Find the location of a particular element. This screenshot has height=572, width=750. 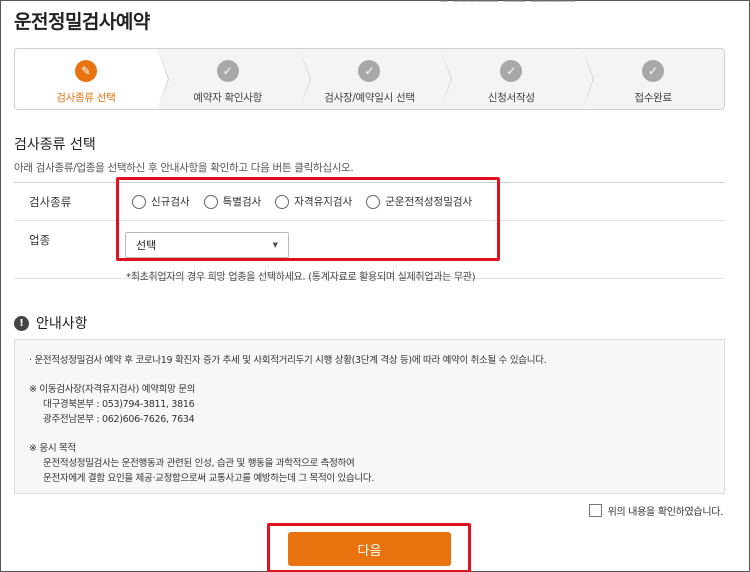

confirm-checkbox is located at coordinates (595, 510).